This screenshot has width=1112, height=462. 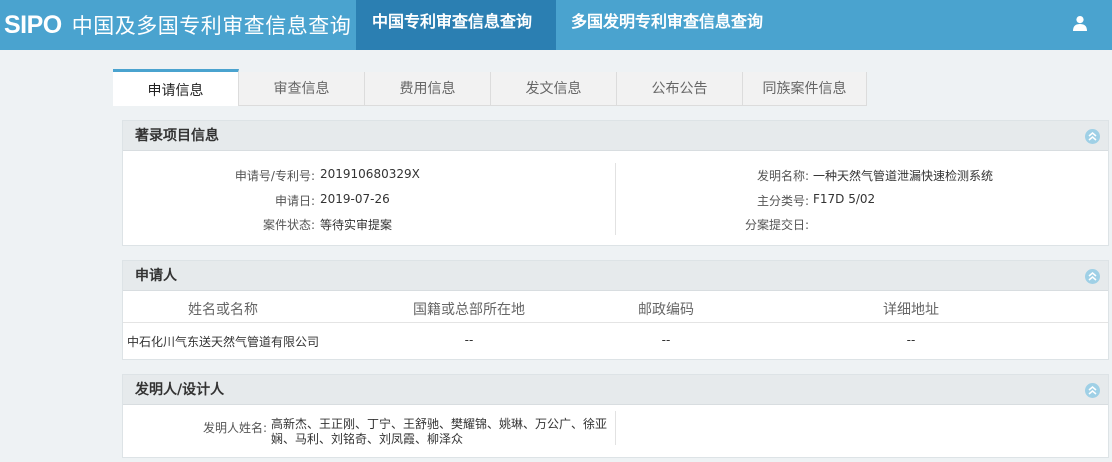 What do you see at coordinates (294, 201) in the screenshot?
I see `application-date-label: 申请日:` at bounding box center [294, 201].